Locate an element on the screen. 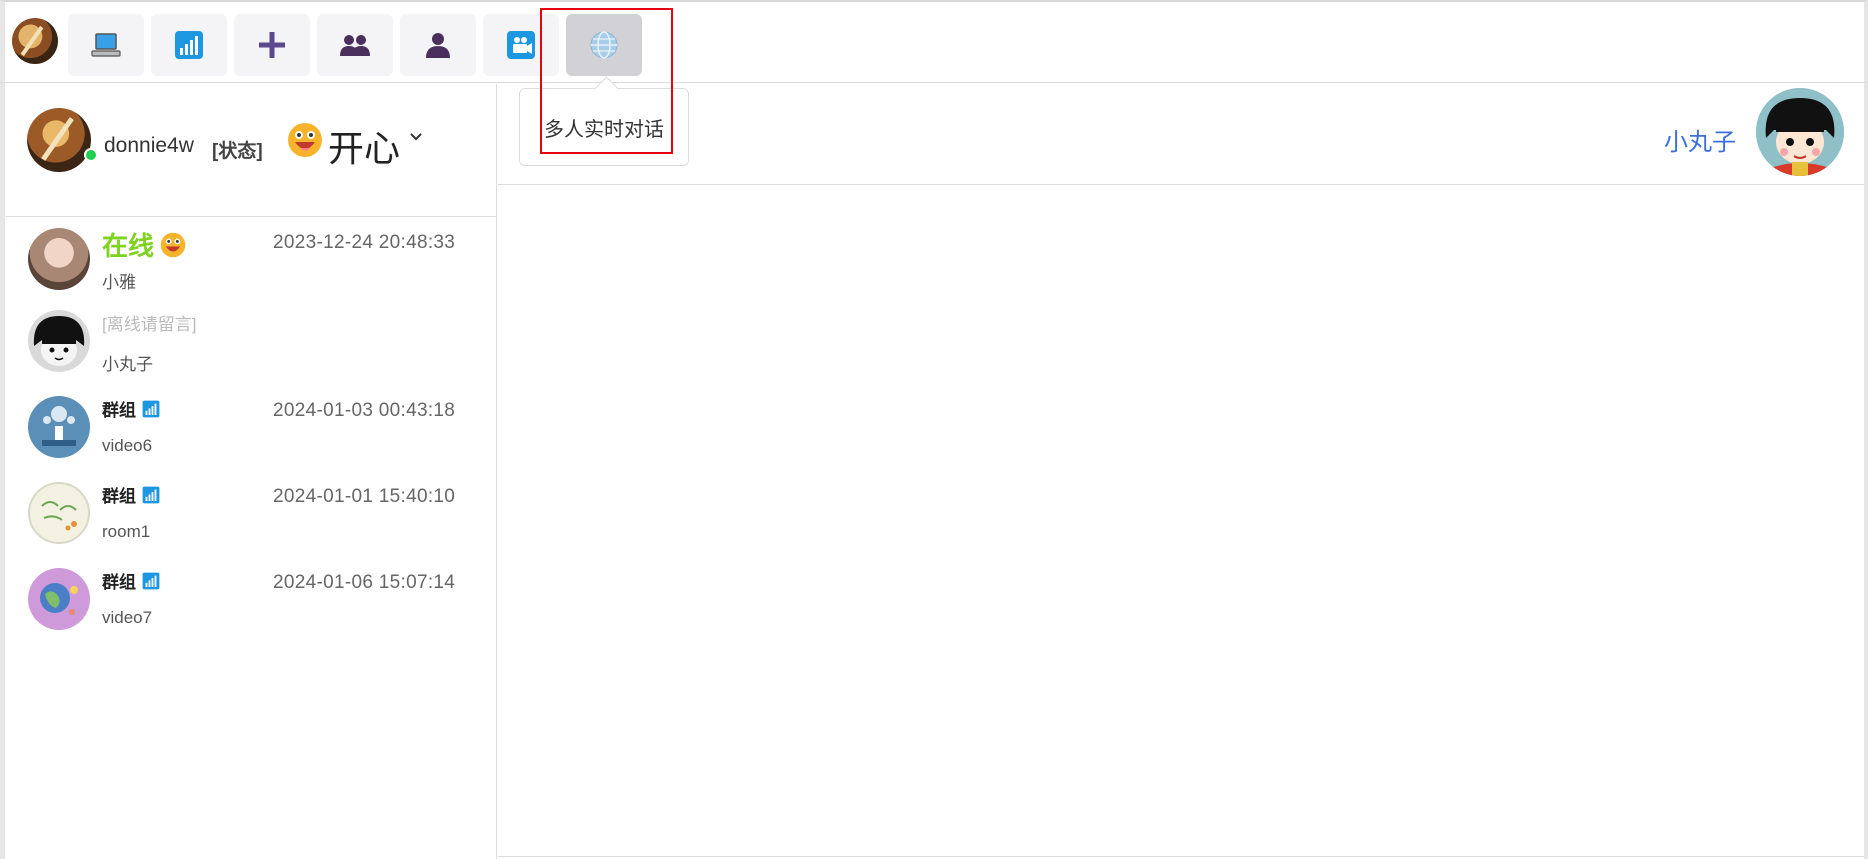  plus-icon is located at coordinates (272, 45).